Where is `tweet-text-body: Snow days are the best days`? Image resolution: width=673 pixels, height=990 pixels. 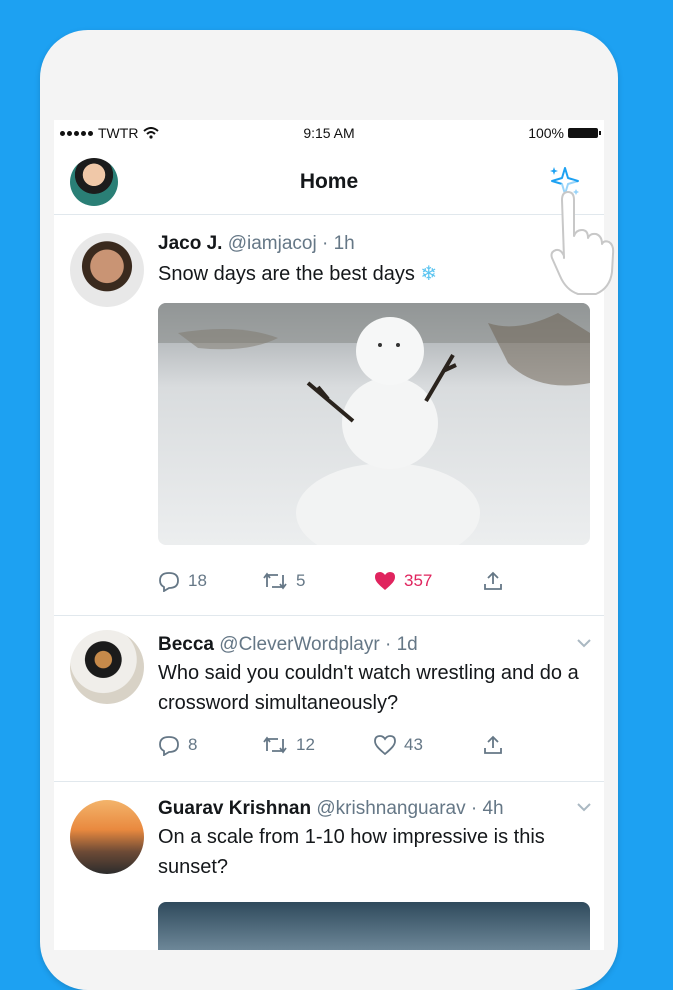 tweet-text-body: Snow days are the best days is located at coordinates (286, 274).